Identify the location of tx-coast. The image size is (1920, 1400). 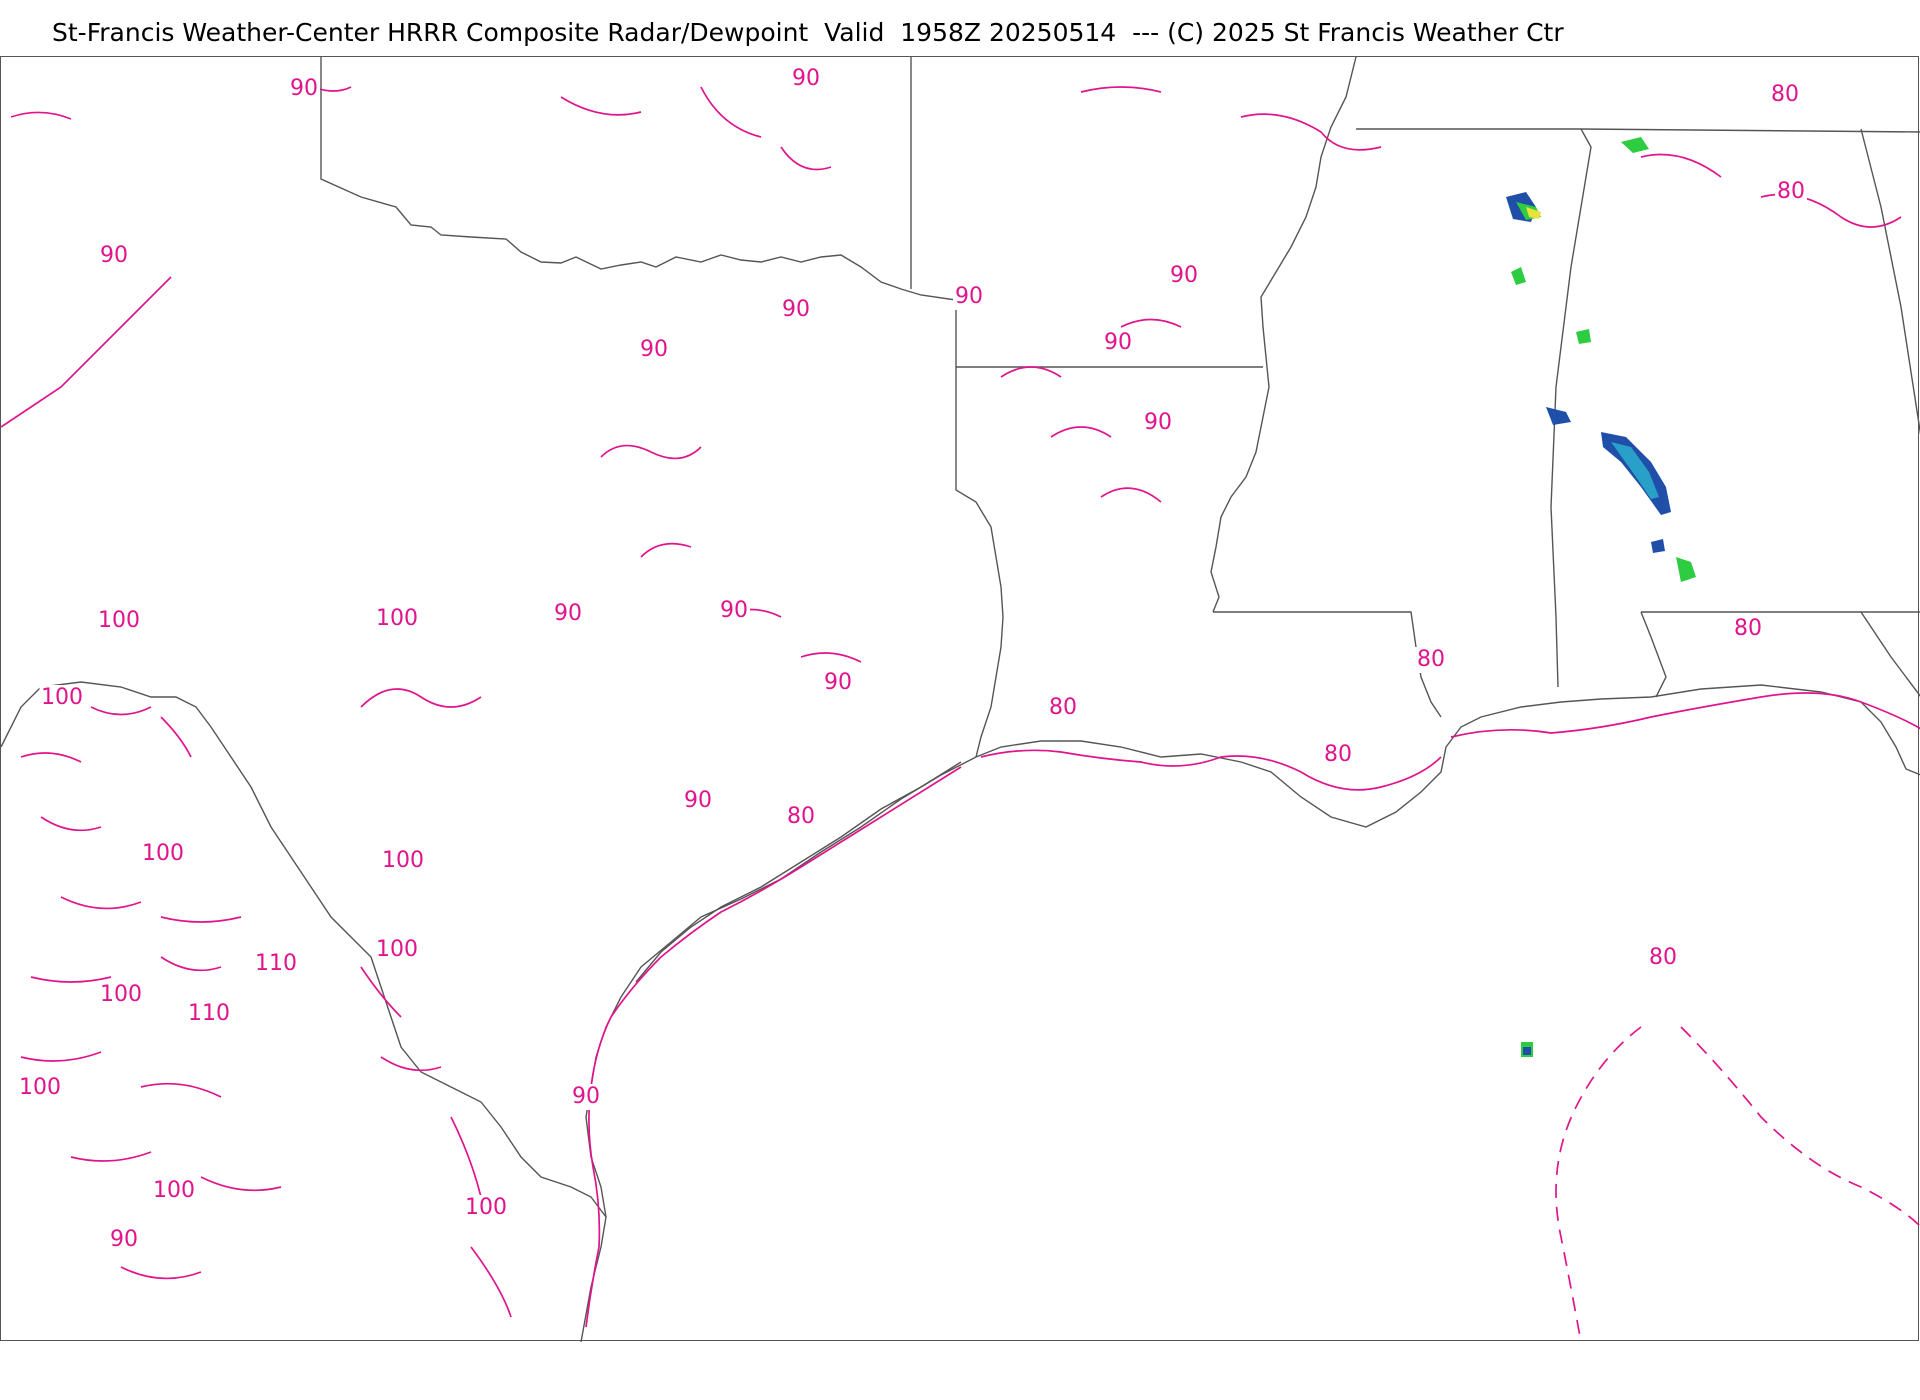
(778, 1049).